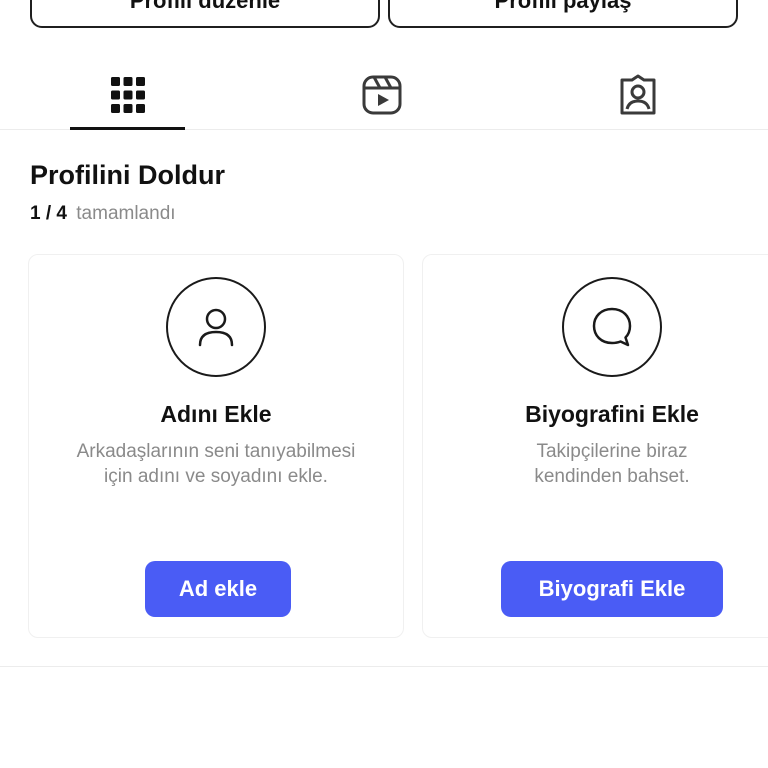 The image size is (768, 768). Describe the element at coordinates (612, 327) in the screenshot. I see `speech-bubble-icon` at that location.